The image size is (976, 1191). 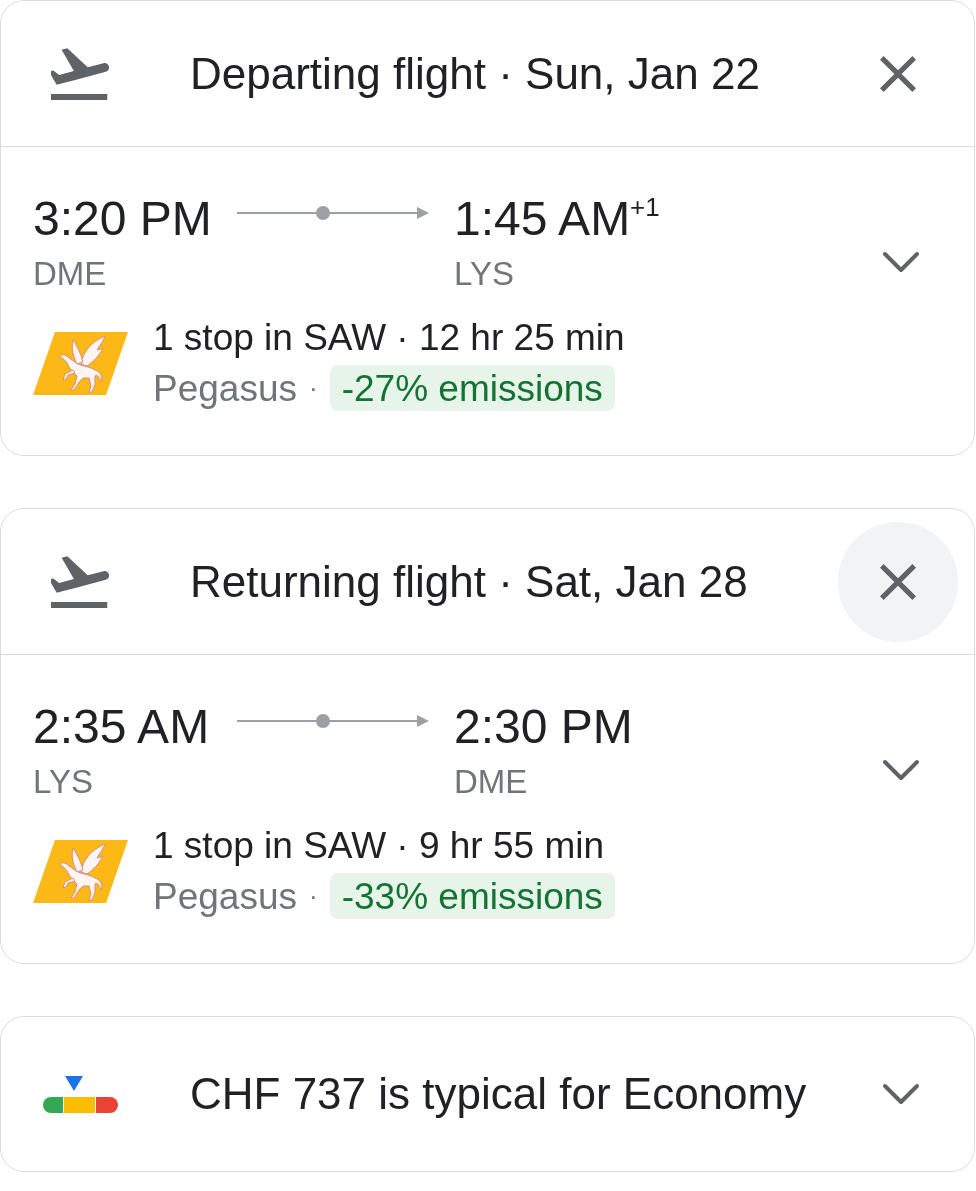 I want to click on arrival-airport: DME, so click(x=491, y=781).